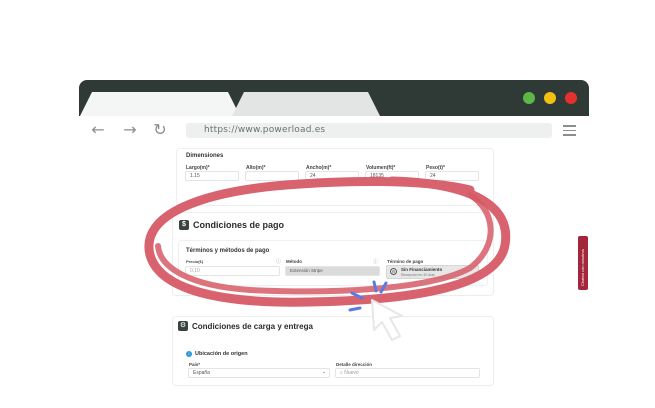 This screenshot has height=408, width=655. I want to click on highlight-scribble-inner, so click(324, 243).